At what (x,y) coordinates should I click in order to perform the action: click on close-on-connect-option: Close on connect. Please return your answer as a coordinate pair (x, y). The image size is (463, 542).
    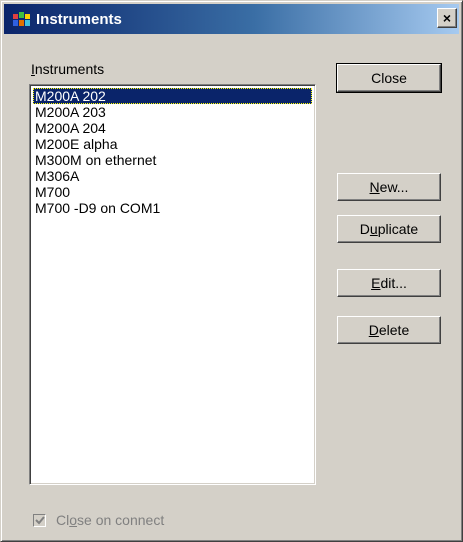
    Looking at the image, I should click on (98, 520).